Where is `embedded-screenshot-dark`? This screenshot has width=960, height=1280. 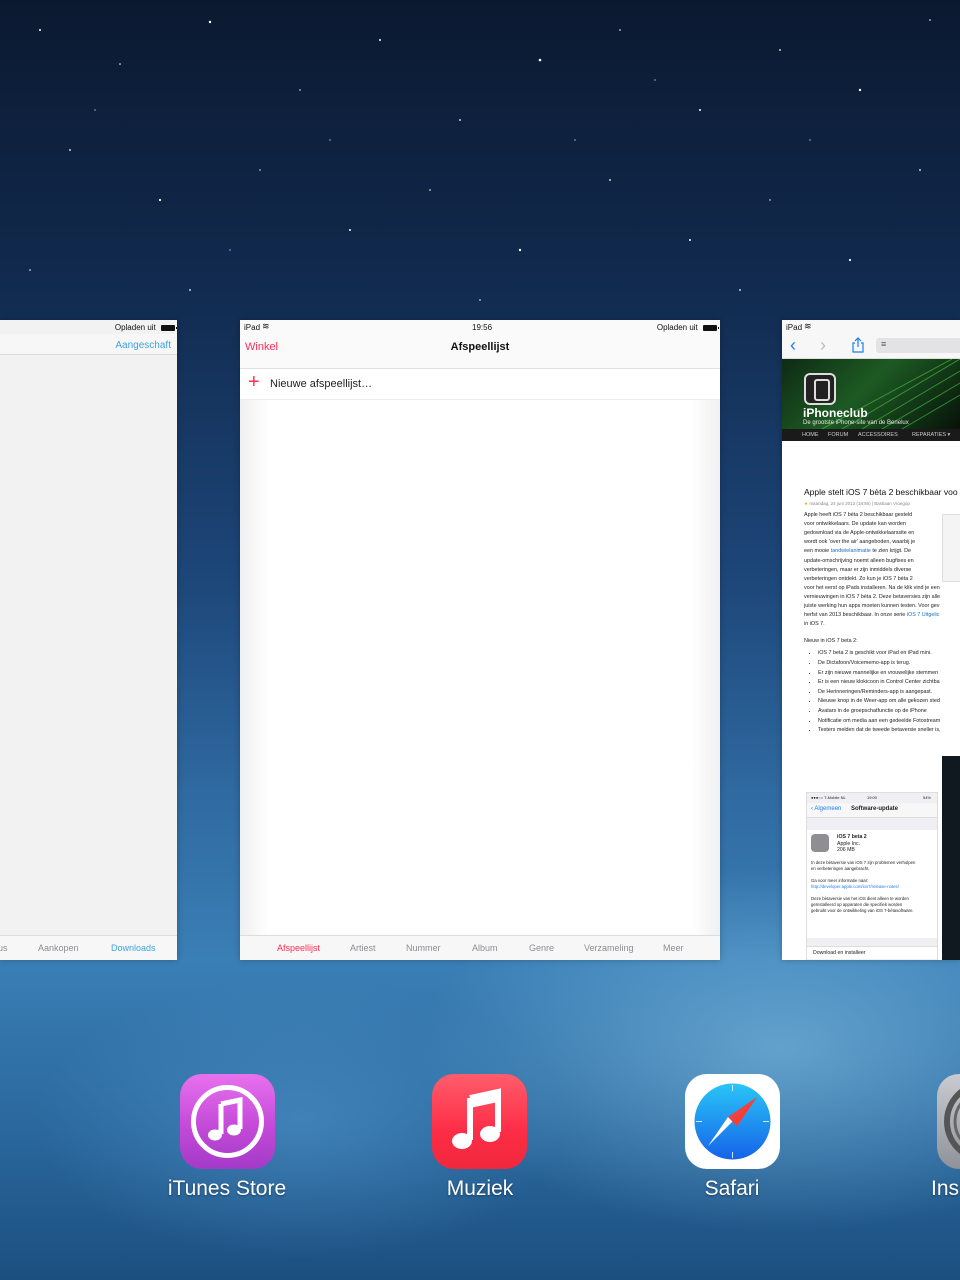
embedded-screenshot-dark is located at coordinates (951, 858).